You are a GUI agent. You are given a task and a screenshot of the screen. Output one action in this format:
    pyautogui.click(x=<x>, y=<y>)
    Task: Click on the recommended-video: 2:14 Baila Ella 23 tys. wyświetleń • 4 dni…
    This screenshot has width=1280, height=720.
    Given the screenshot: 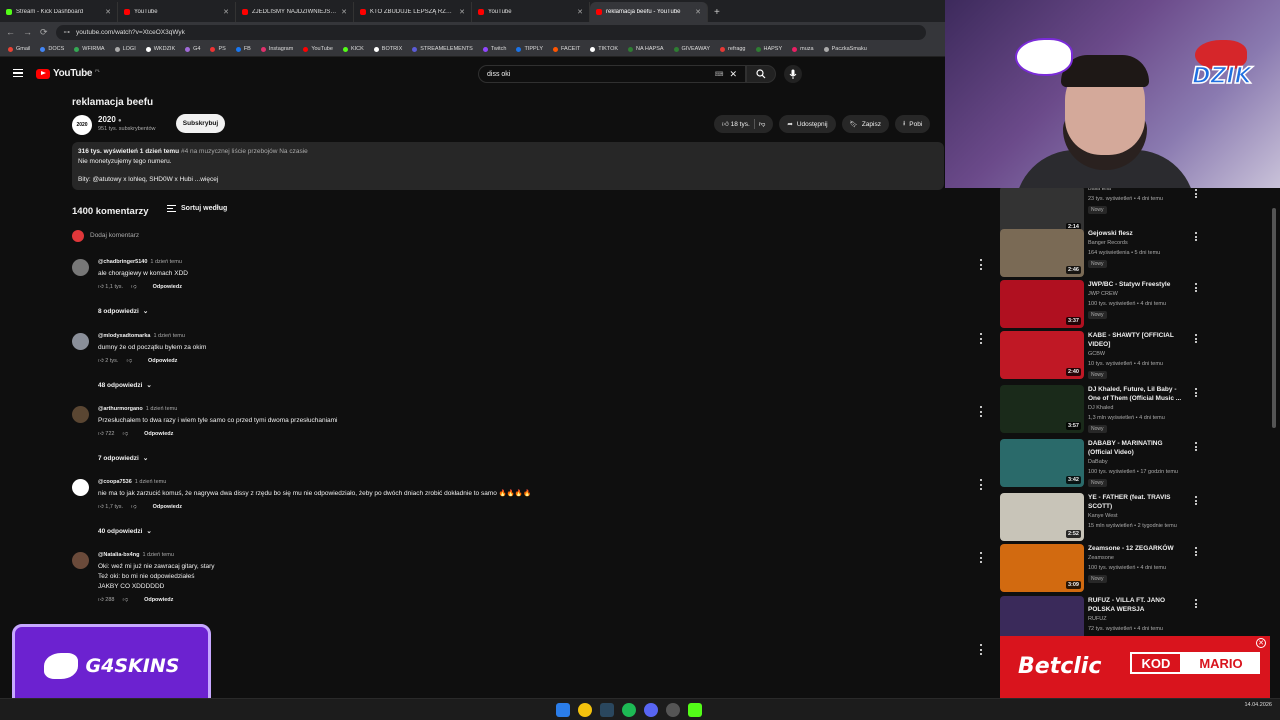 What is the action you would take?
    pyautogui.click(x=1102, y=210)
    